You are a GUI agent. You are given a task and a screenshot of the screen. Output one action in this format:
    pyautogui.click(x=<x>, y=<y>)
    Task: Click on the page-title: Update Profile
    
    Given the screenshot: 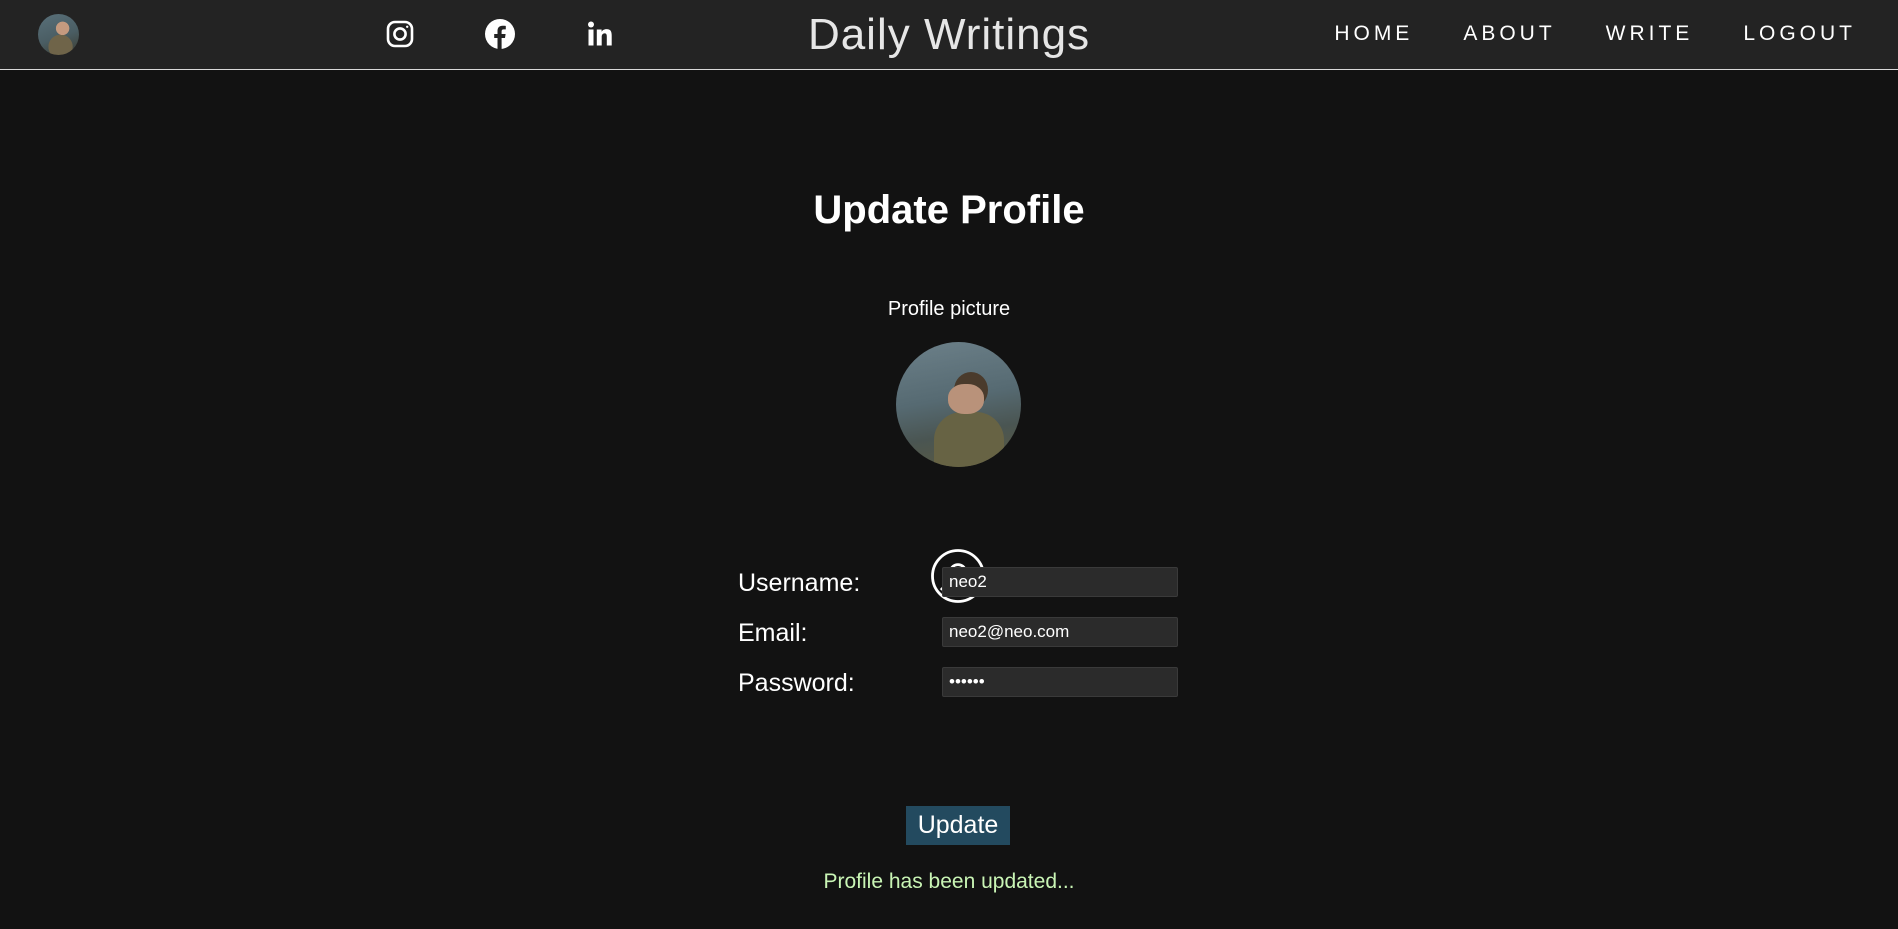 What is the action you would take?
    pyautogui.click(x=949, y=210)
    